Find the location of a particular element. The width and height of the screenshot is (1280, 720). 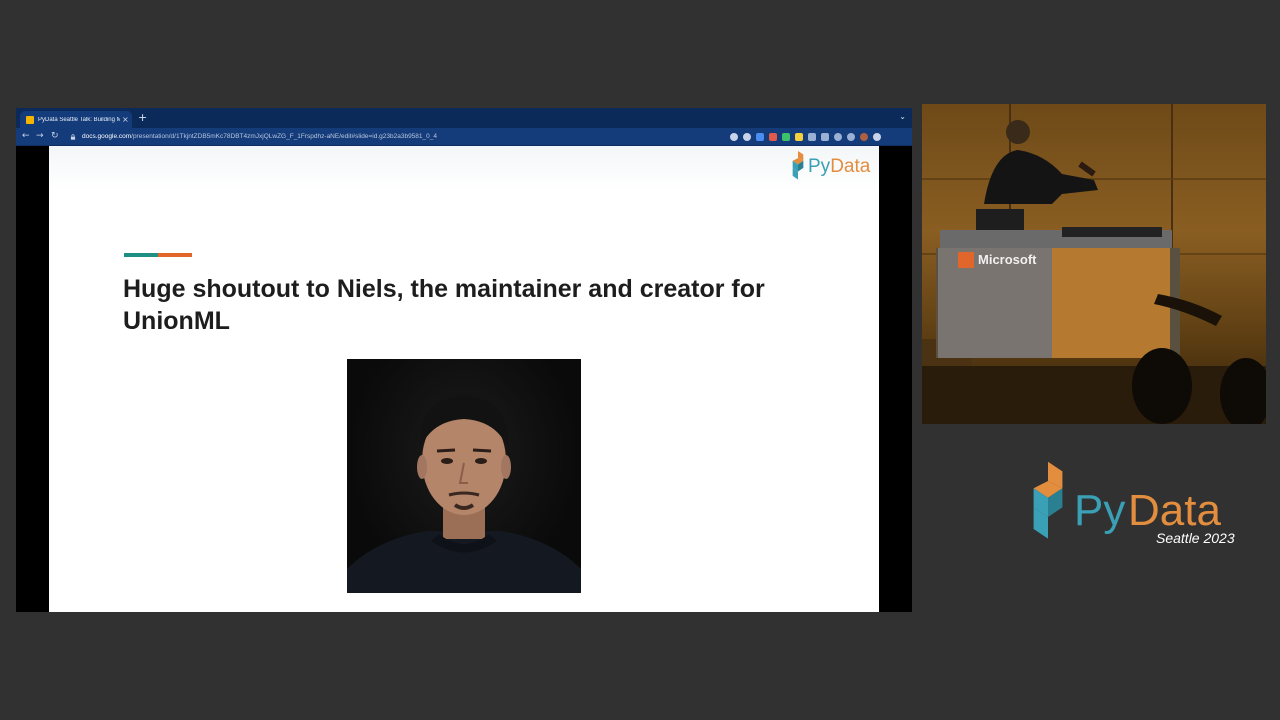

new-tab-button: + is located at coordinates (142, 118).